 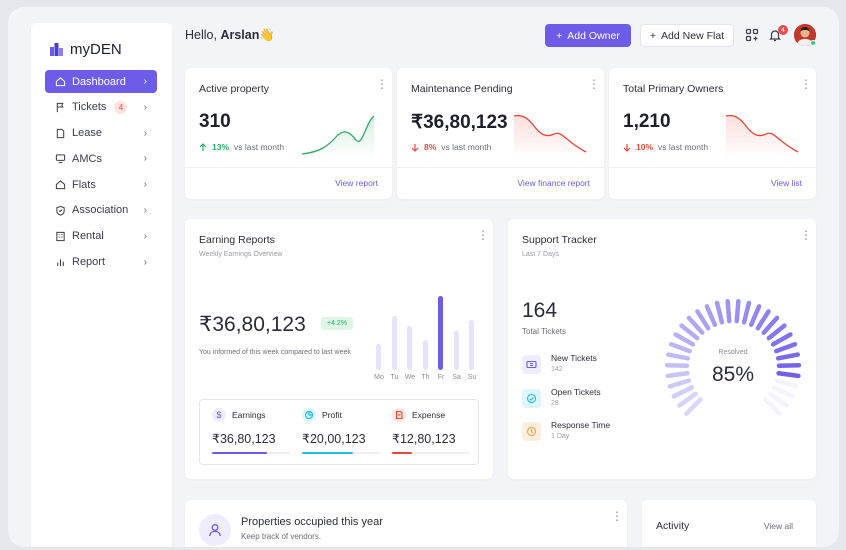 What do you see at coordinates (778, 526) in the screenshot?
I see `view-all-link: View all` at bounding box center [778, 526].